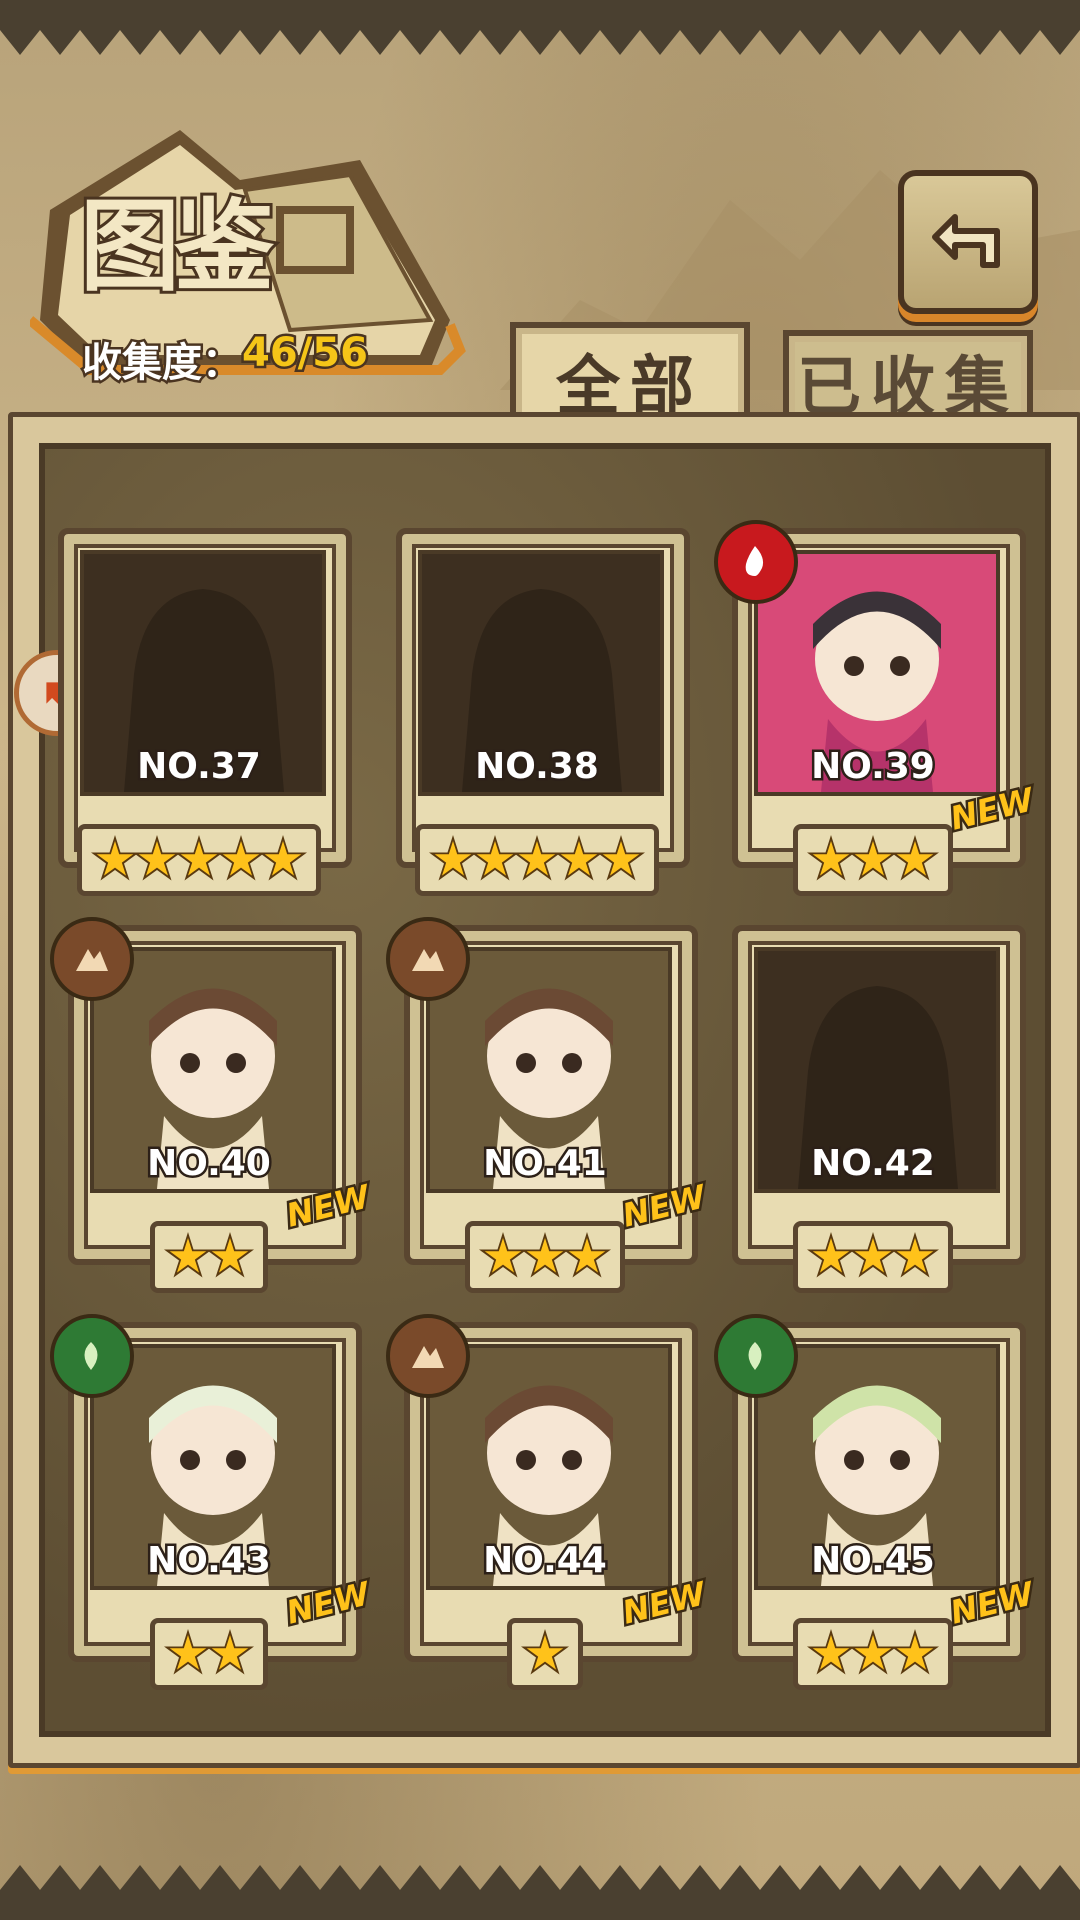  Describe the element at coordinates (873, 1164) in the screenshot. I see `card-number: NO.42` at that location.